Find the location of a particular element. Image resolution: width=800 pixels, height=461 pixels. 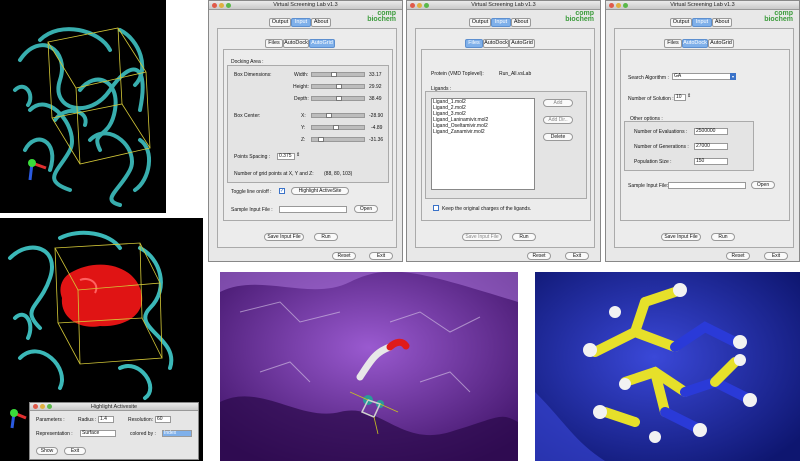

dialog-exit-button: Exit is located at coordinates (75, 451).